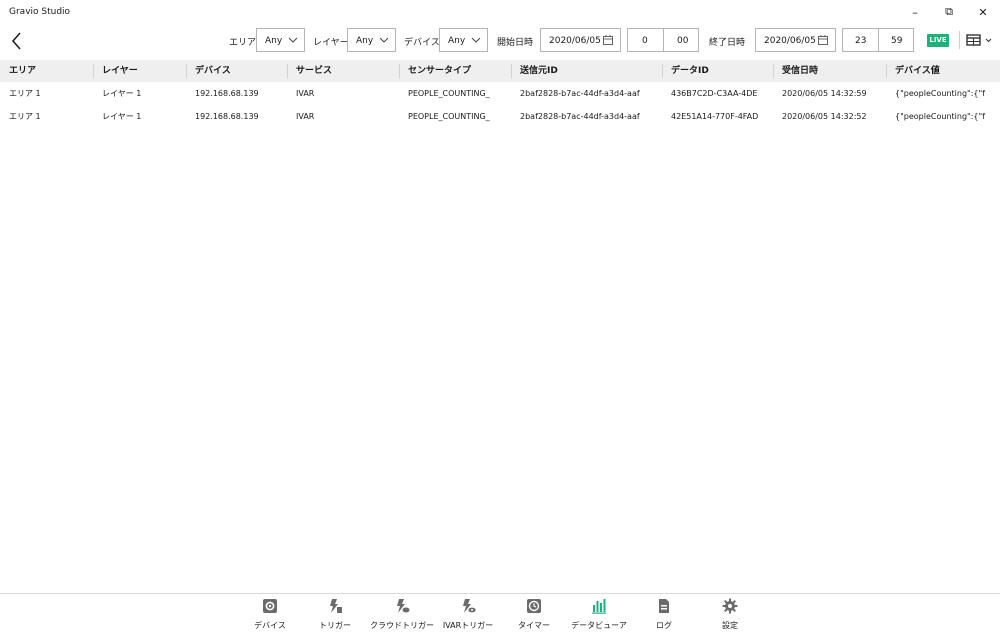 This screenshot has width=1000, height=638. I want to click on cell-data-id: 42E51A14-770F-4FAD, so click(715, 116).